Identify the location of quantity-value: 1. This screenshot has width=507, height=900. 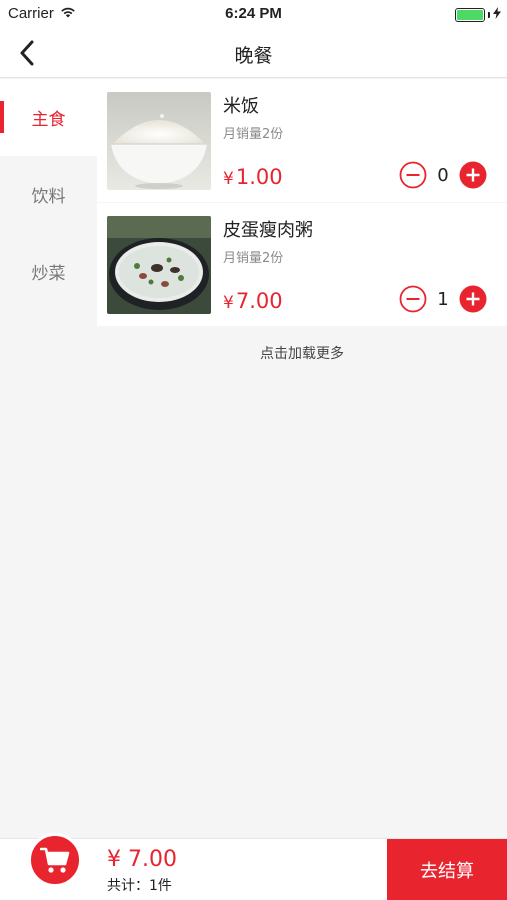
(443, 299).